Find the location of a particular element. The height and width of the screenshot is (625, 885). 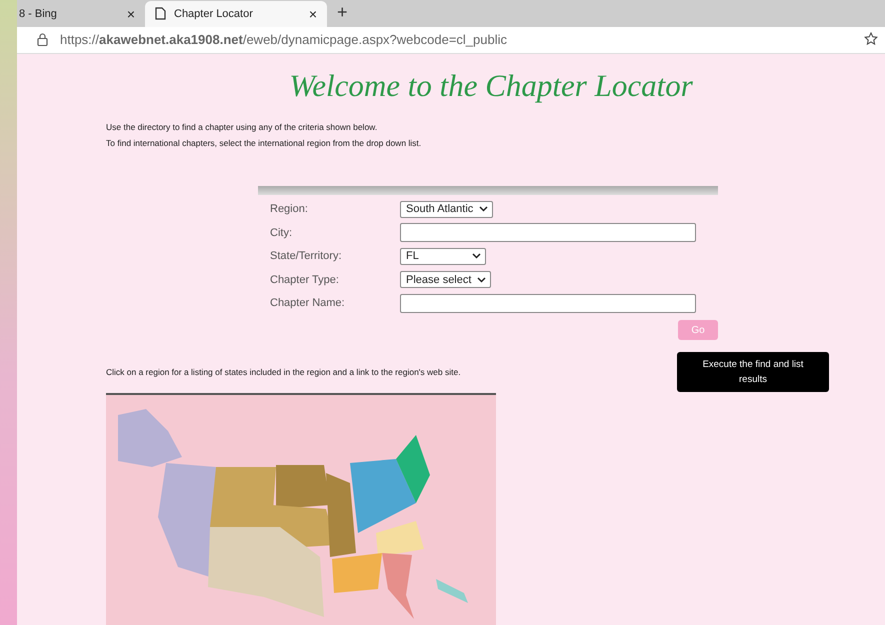

page-title: Welcome to the Chapter Locator is located at coordinates (491, 86).